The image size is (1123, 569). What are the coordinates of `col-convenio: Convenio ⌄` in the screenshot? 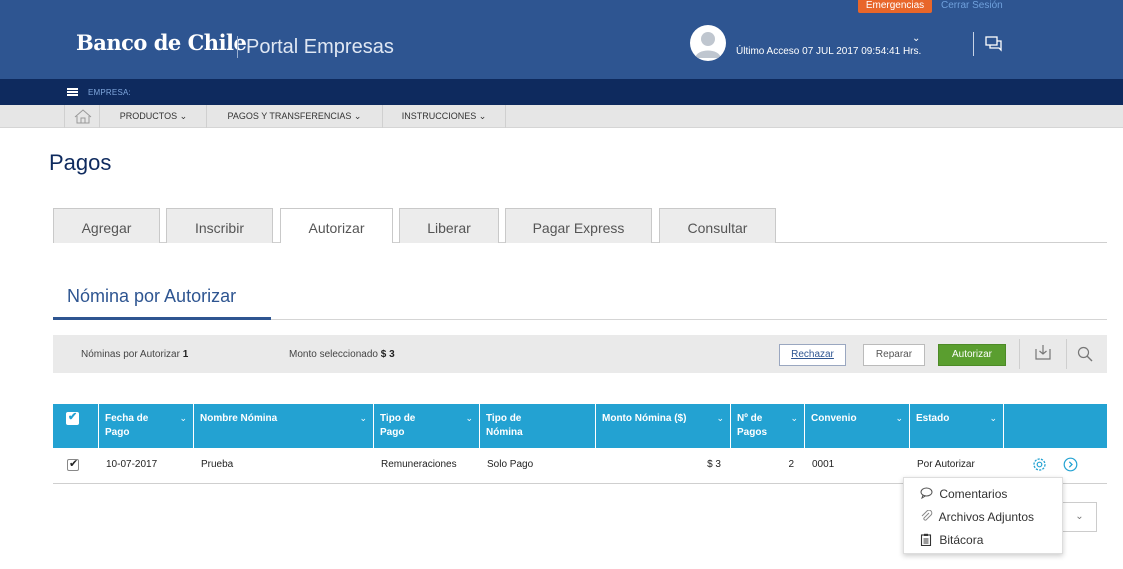 It's located at (856, 426).